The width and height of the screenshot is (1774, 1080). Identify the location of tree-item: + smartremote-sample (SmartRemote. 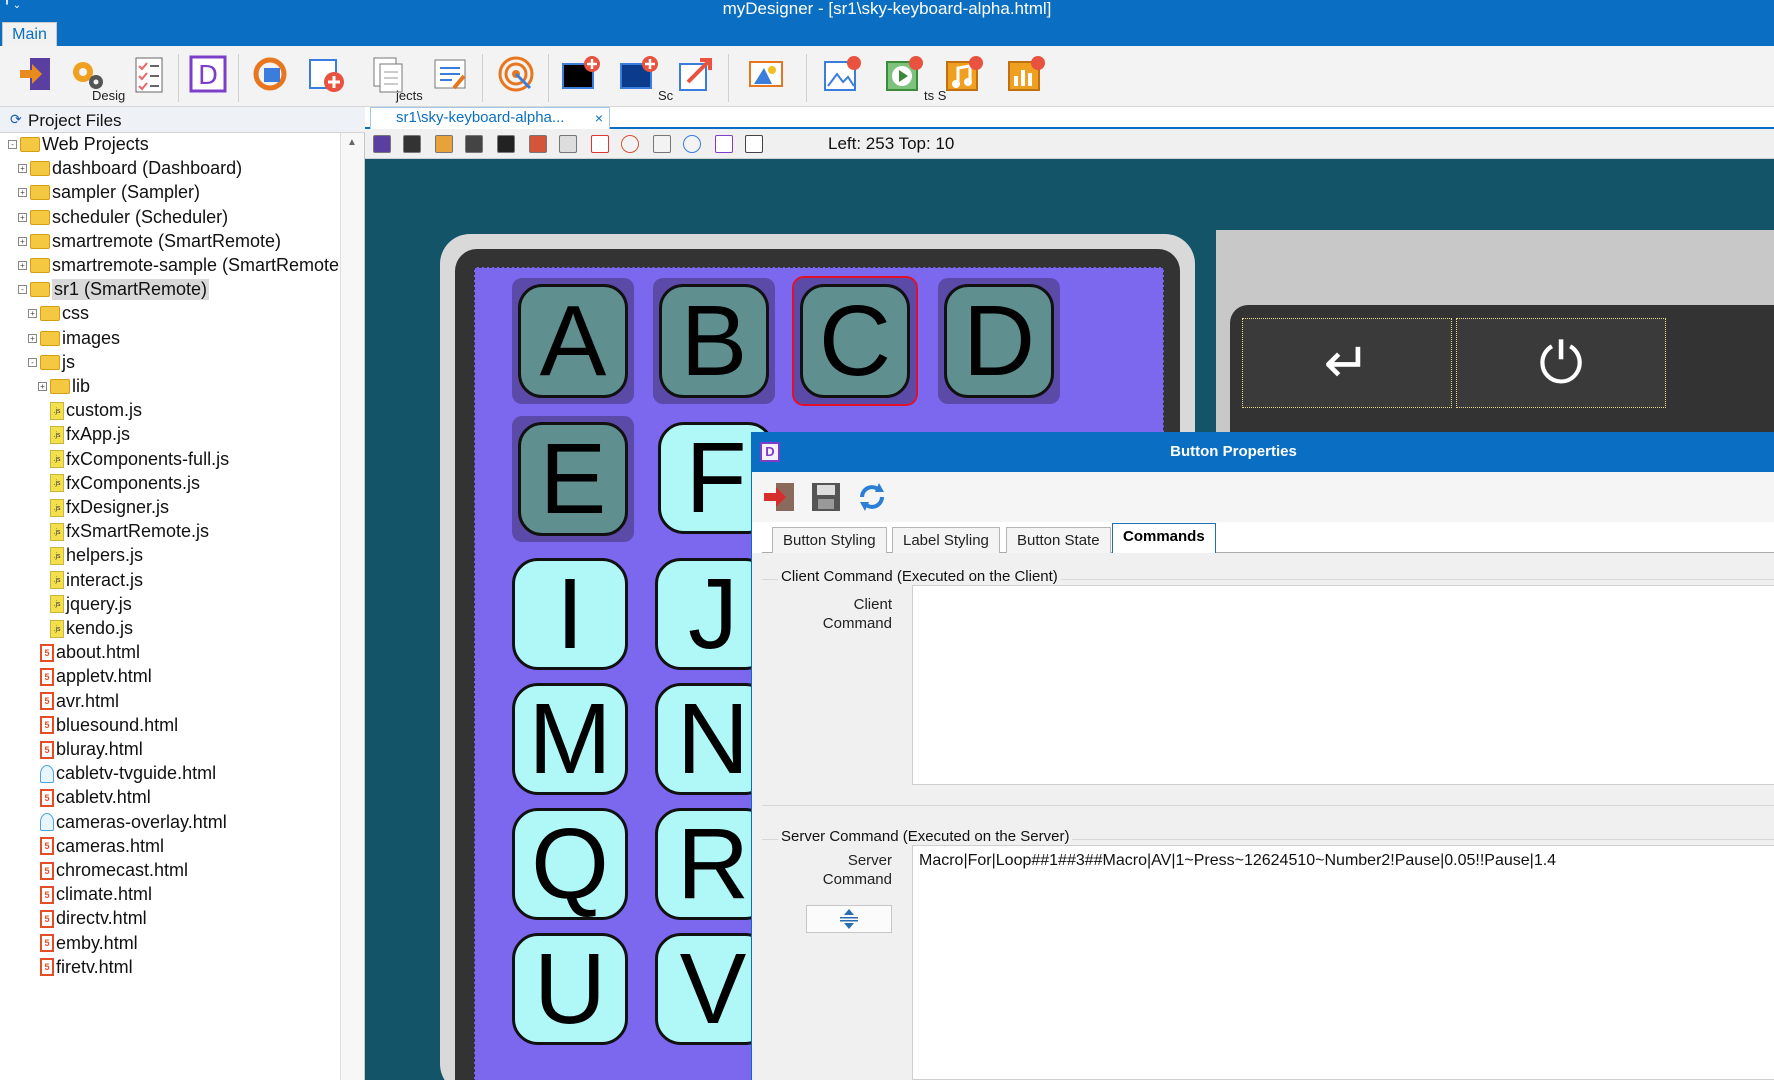
(178, 265).